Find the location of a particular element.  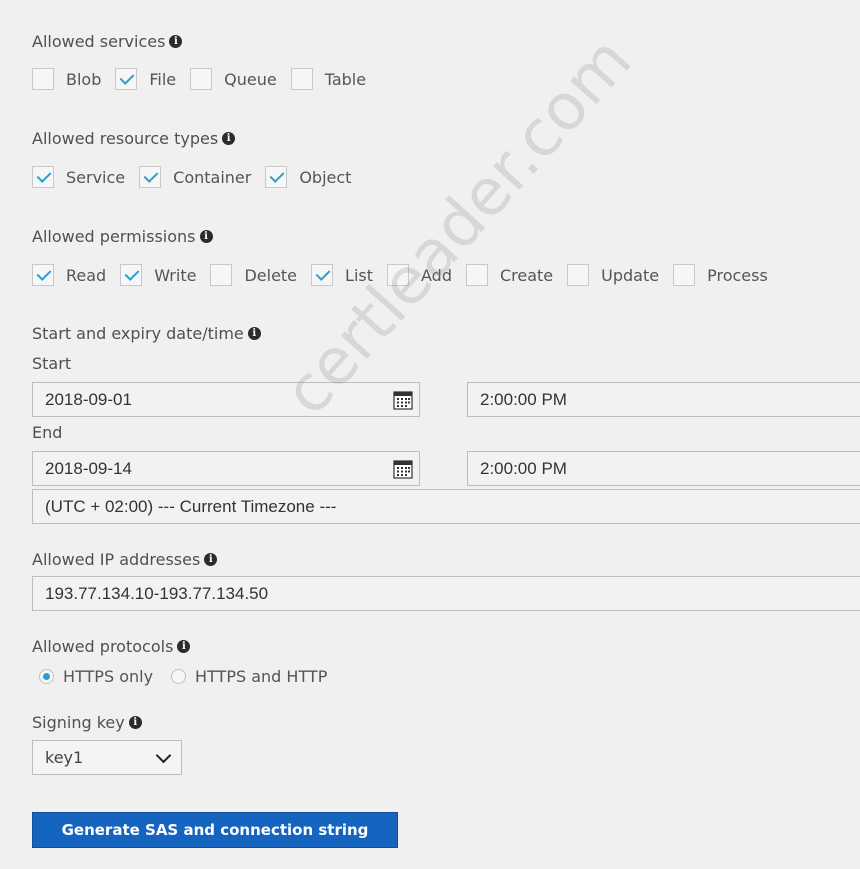

start-expiry-text: Start and expiry date/time is located at coordinates (138, 333).